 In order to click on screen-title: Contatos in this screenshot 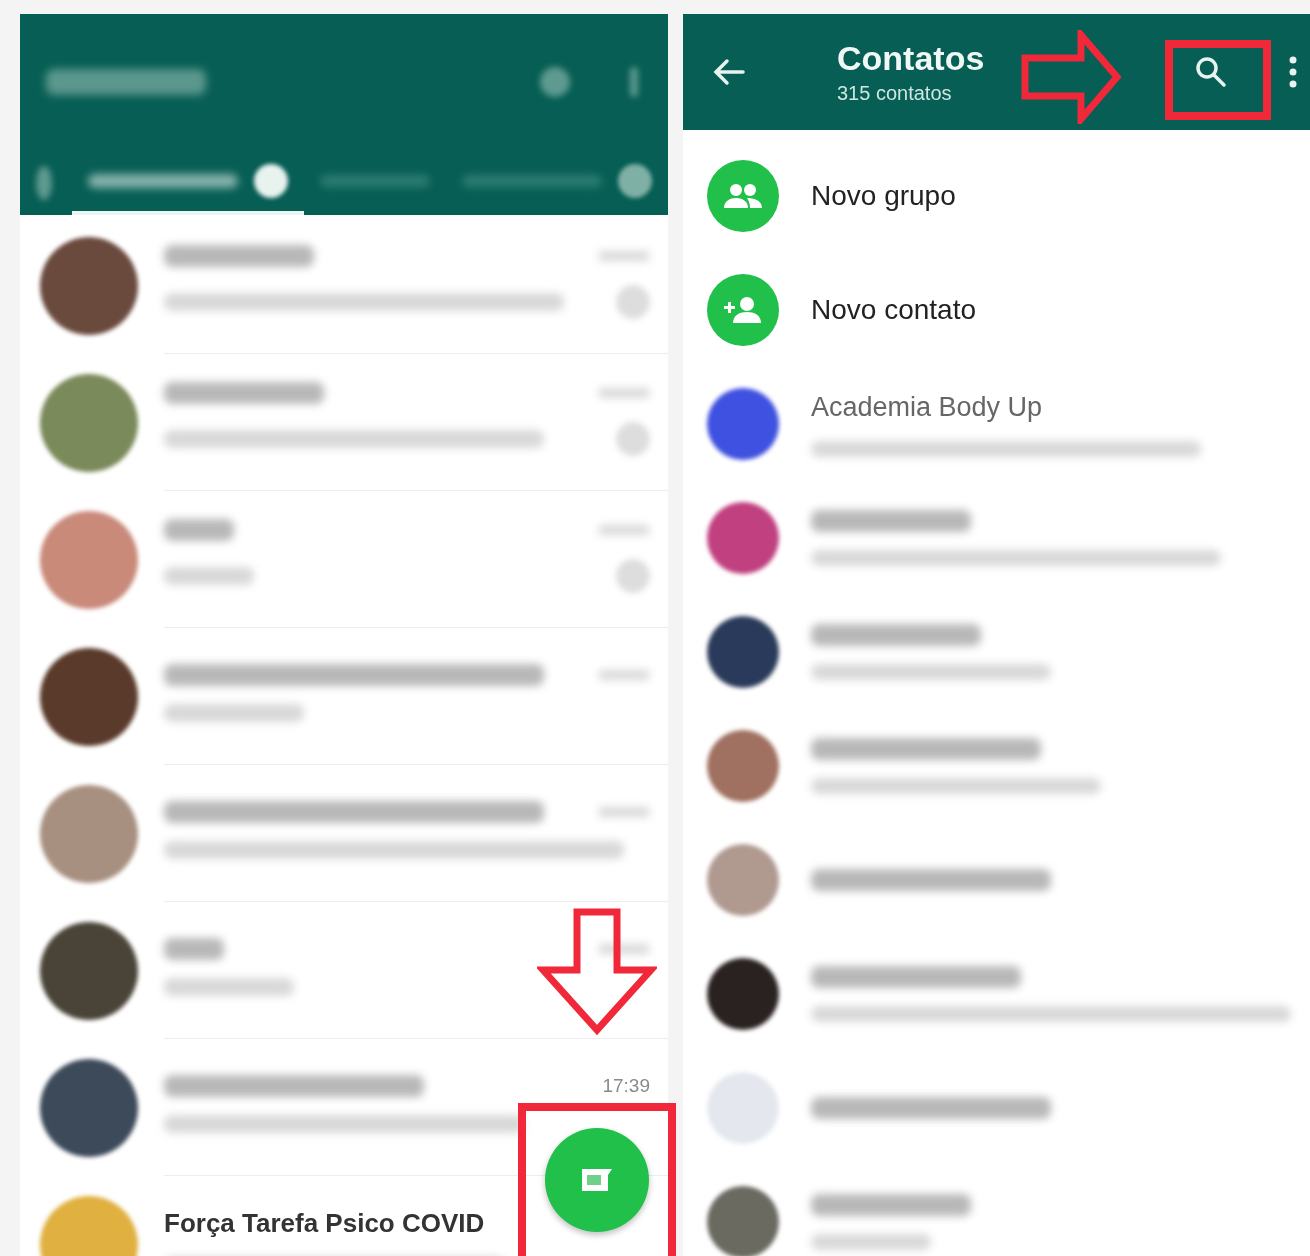, I will do `click(911, 58)`.